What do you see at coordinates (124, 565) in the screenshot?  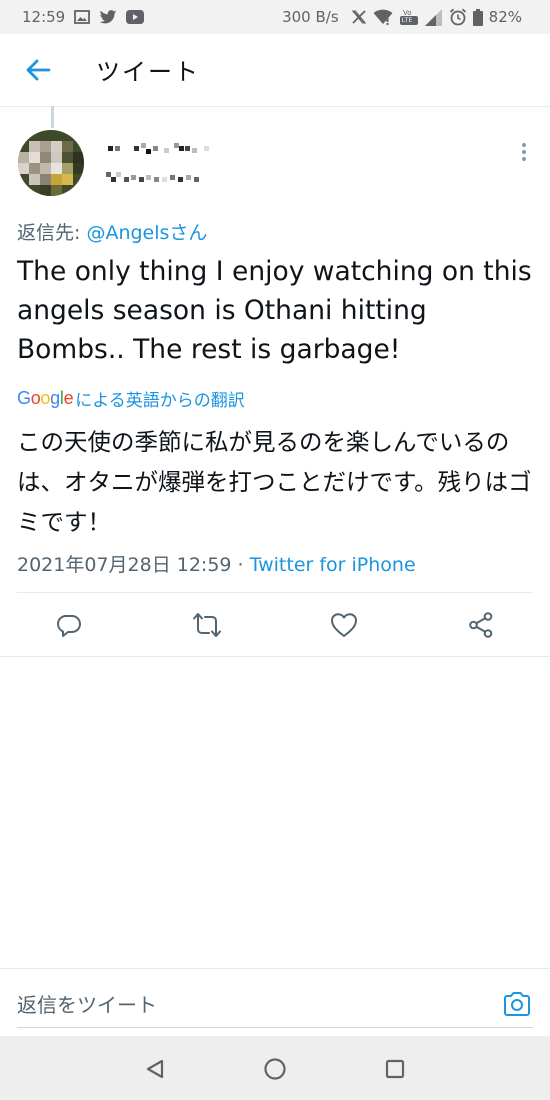 I see `tweet-timestamp: 2021年07月28日 12:59` at bounding box center [124, 565].